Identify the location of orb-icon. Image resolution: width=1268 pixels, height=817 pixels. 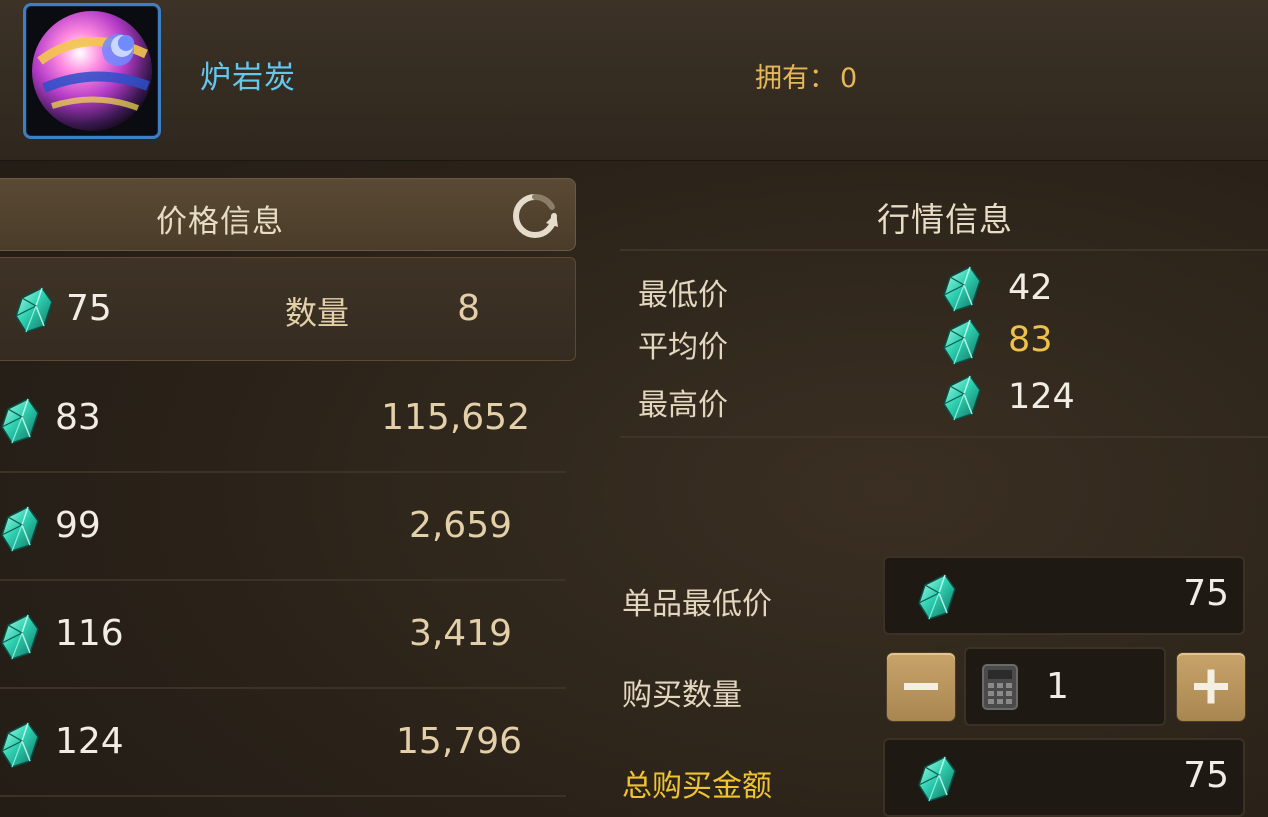
(92, 71).